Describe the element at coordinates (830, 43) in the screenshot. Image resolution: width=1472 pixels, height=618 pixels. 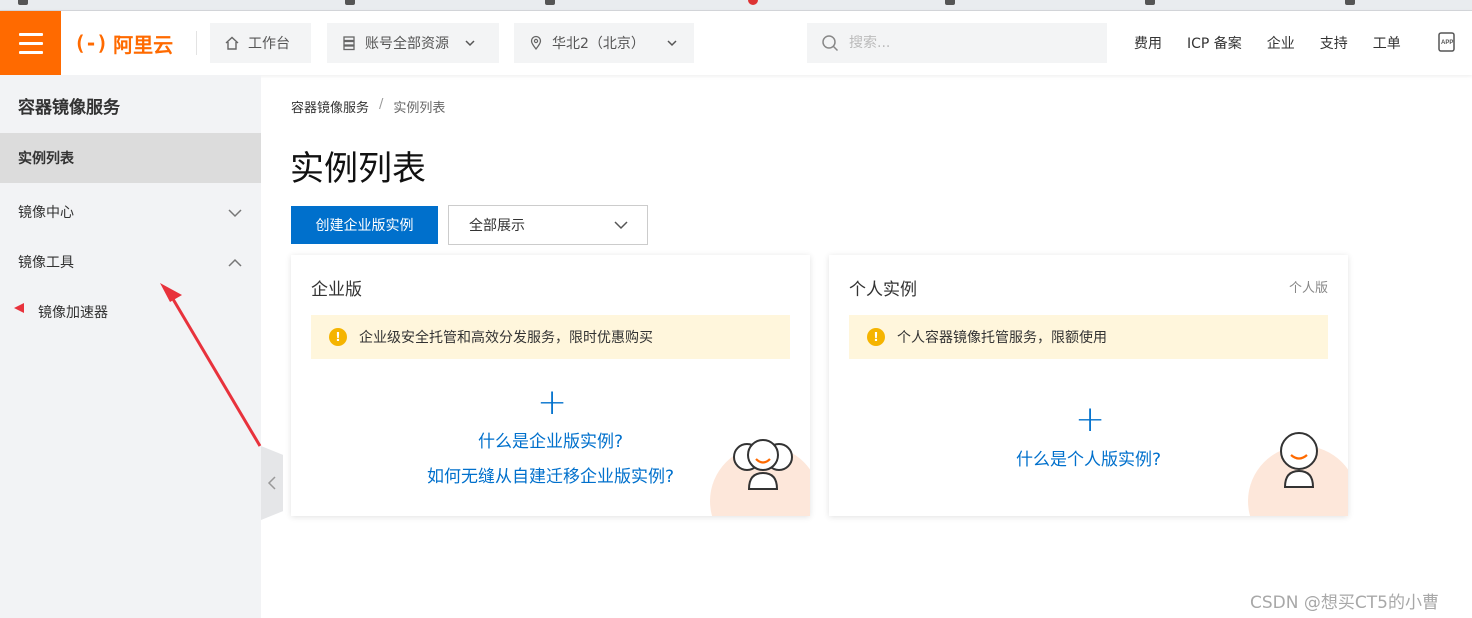
I see `search-icon` at that location.